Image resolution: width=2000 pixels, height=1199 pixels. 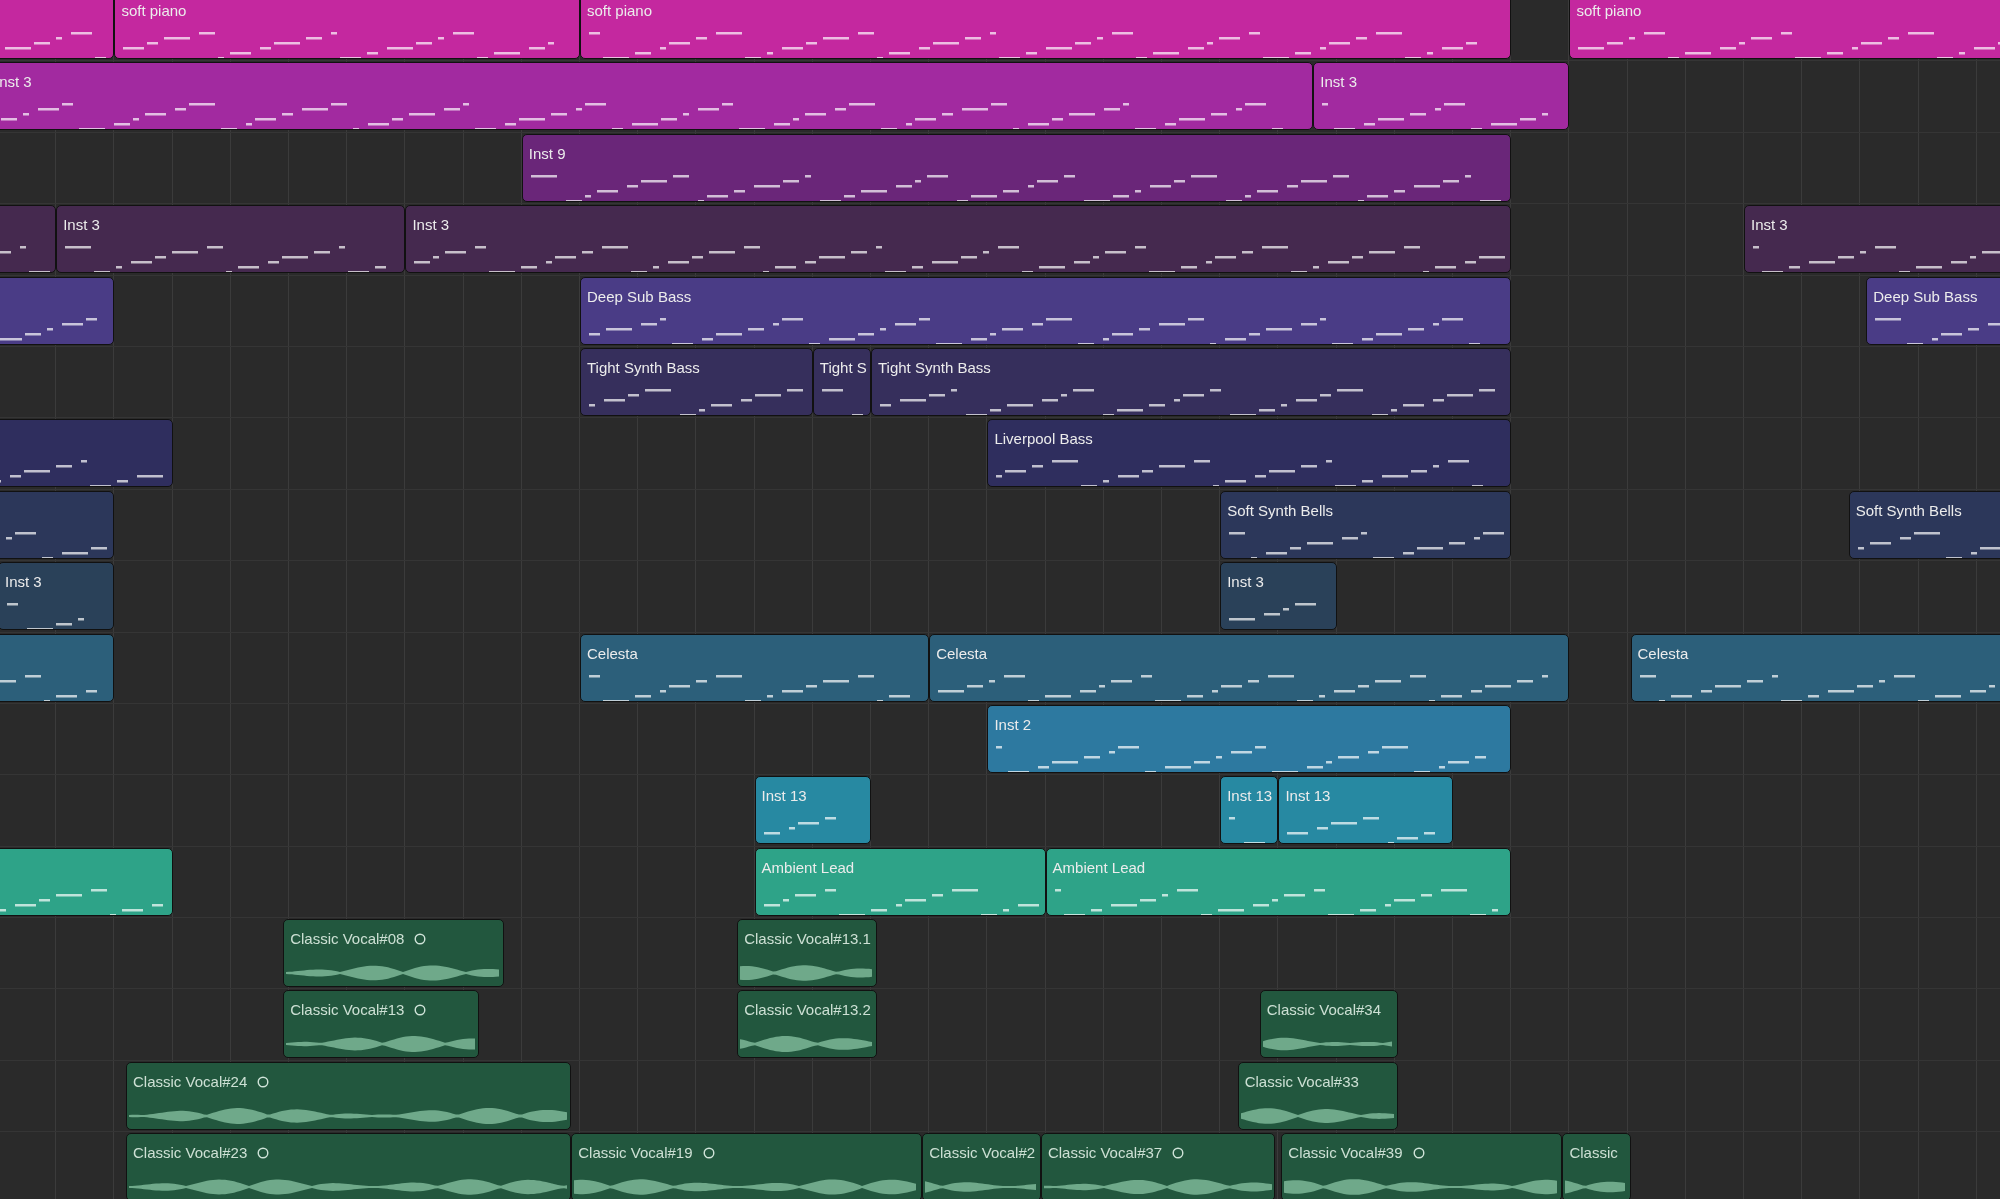 I want to click on audio-region: Classic Vocal#19, so click(x=747, y=1166).